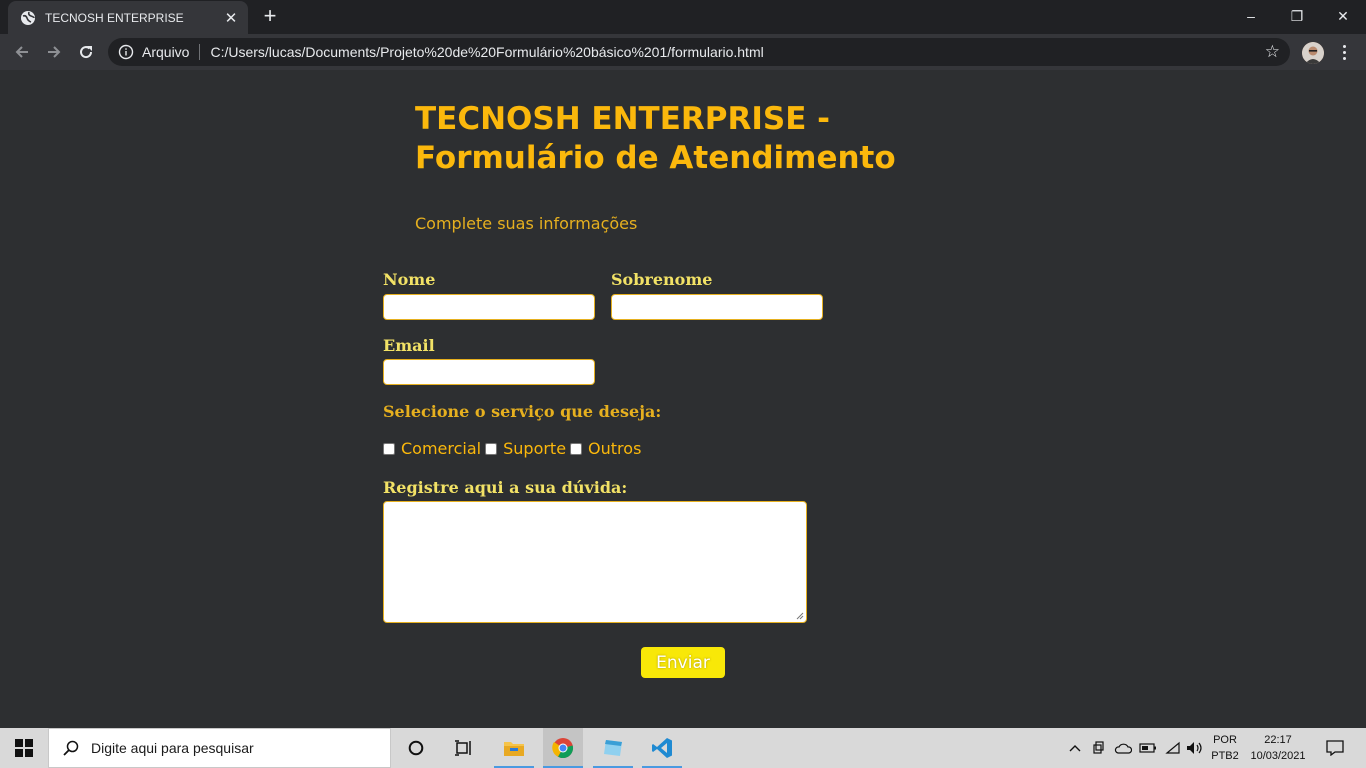 This screenshot has width=1366, height=768. I want to click on browser-tabstrip: TECNOSH ENTERPRISE ✕ + – ❐ ✕, so click(683, 17).